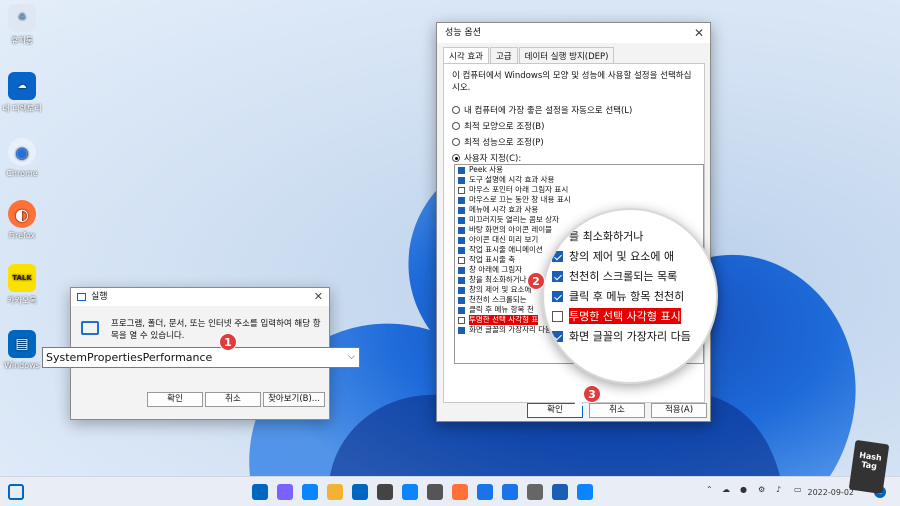 Image resolution: width=900 pixels, height=506 pixels. I want to click on tab-advanced: 고급, so click(503, 55).